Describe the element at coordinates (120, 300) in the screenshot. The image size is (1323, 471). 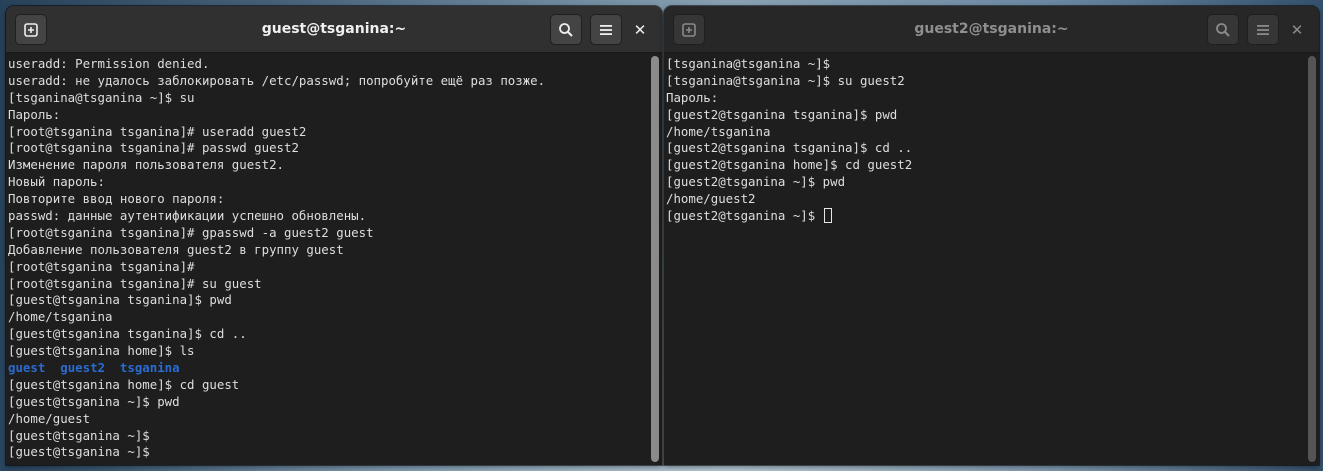
I see `terminal-line: [guest@tsganina tsganina]$ pwd` at that location.